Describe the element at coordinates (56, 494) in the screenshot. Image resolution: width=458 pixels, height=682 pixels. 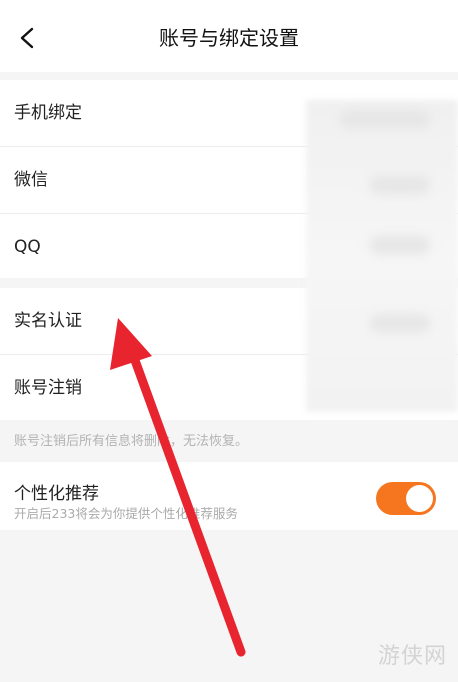
I see `personalization-title: 个性化推荐` at that location.